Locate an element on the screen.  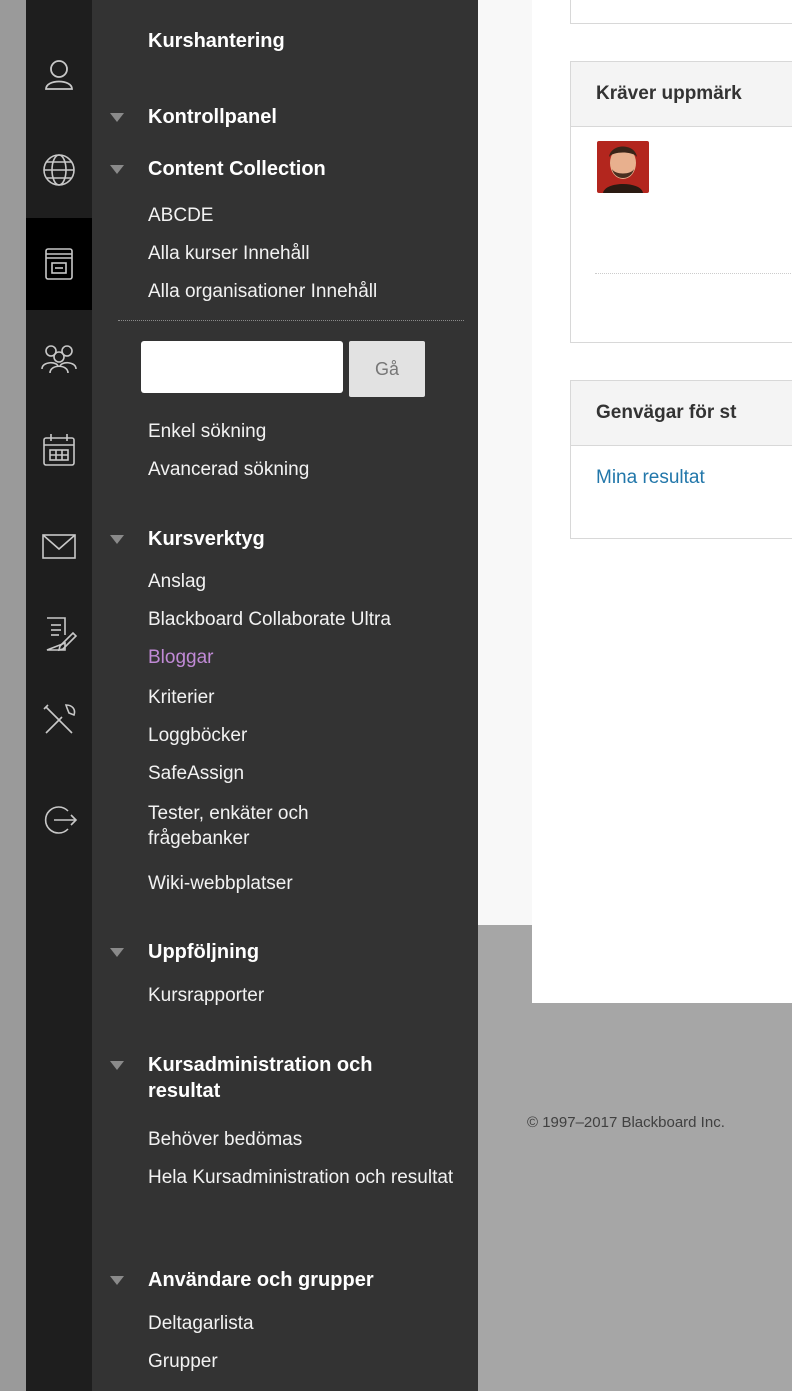
section-kursverktyg: Kursverktyg is located at coordinates (187, 539).